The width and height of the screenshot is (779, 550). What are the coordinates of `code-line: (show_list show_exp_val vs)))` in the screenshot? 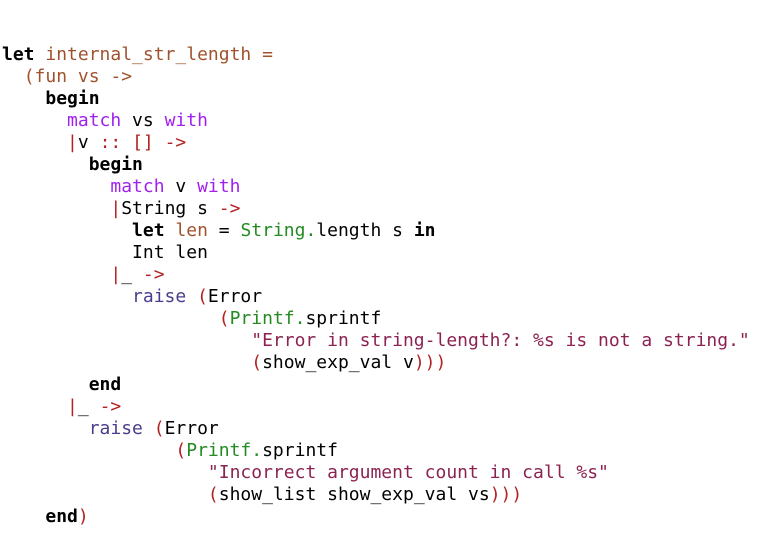 It's located at (389, 495).